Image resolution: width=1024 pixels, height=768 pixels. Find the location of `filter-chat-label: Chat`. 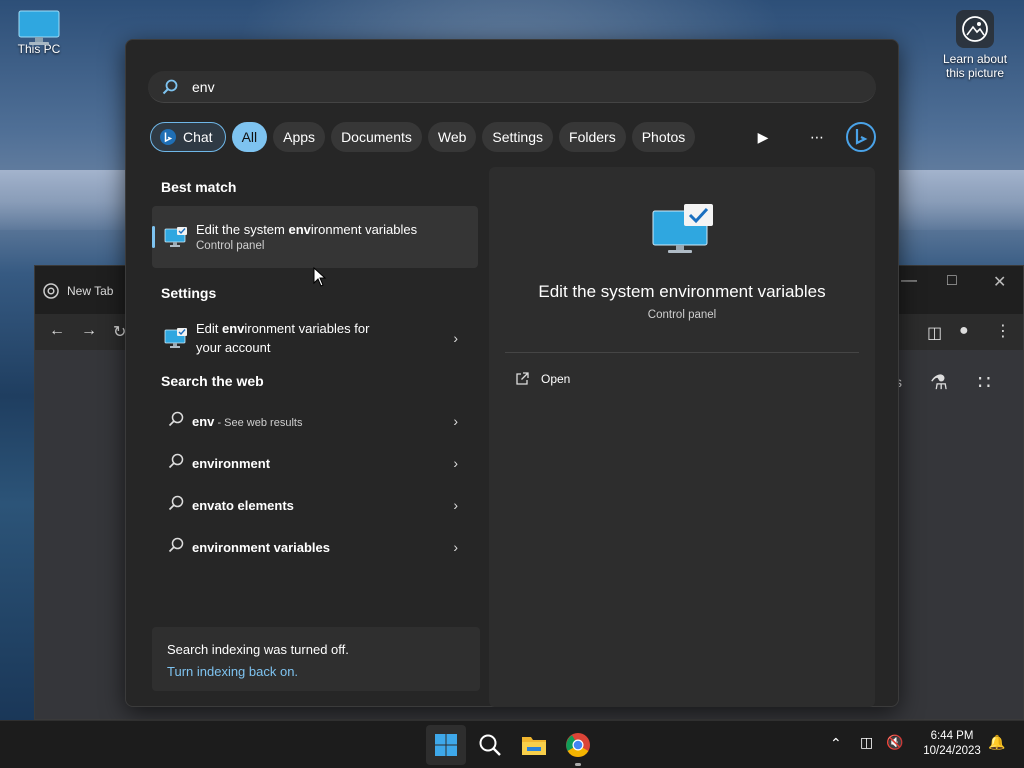

filter-chat-label: Chat is located at coordinates (198, 137).